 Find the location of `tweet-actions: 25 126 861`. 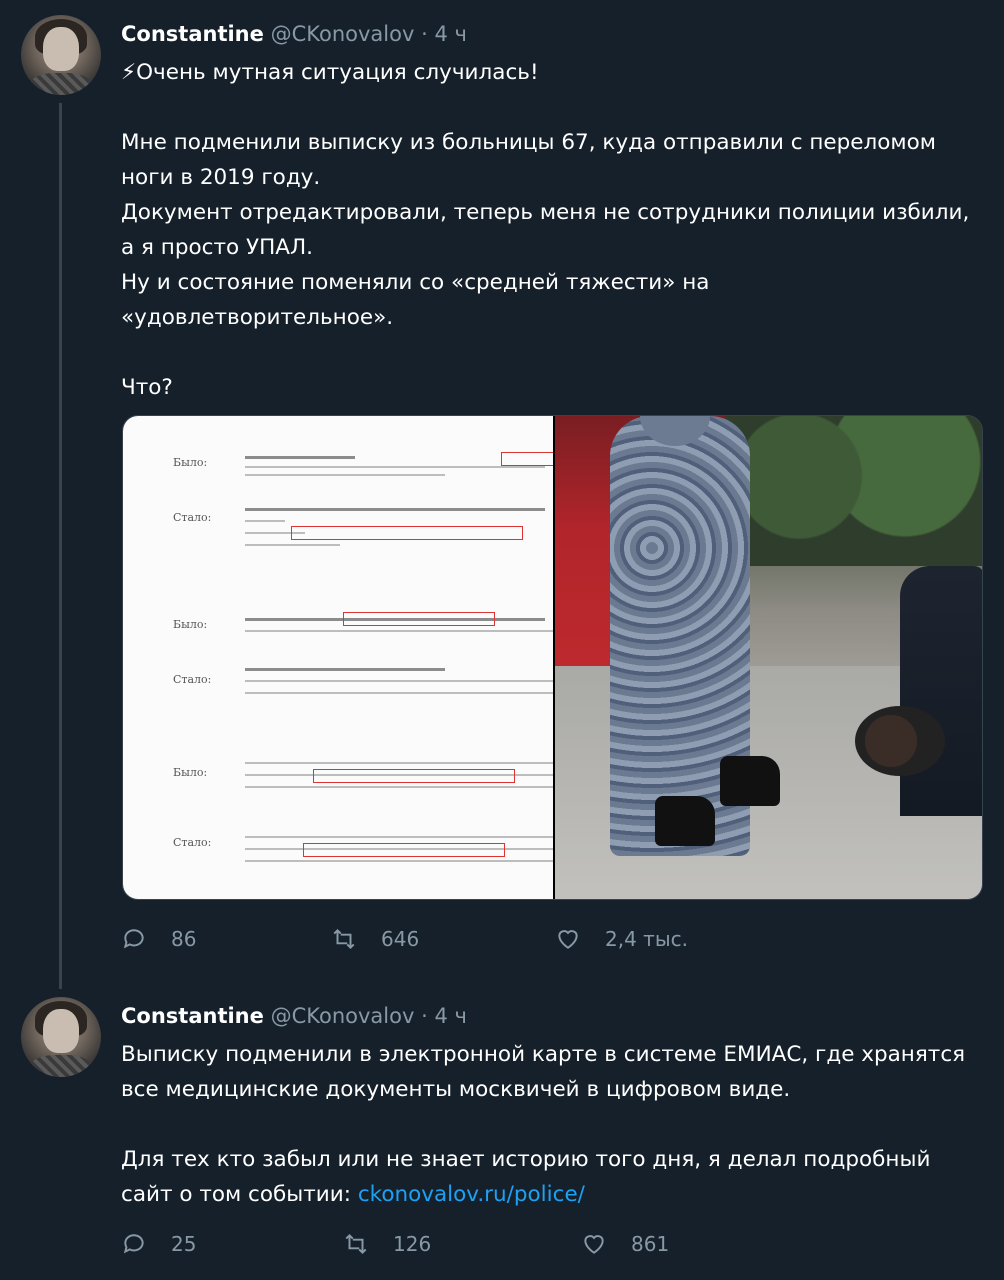

tweet-actions: 25 126 861 is located at coordinates (551, 1244).